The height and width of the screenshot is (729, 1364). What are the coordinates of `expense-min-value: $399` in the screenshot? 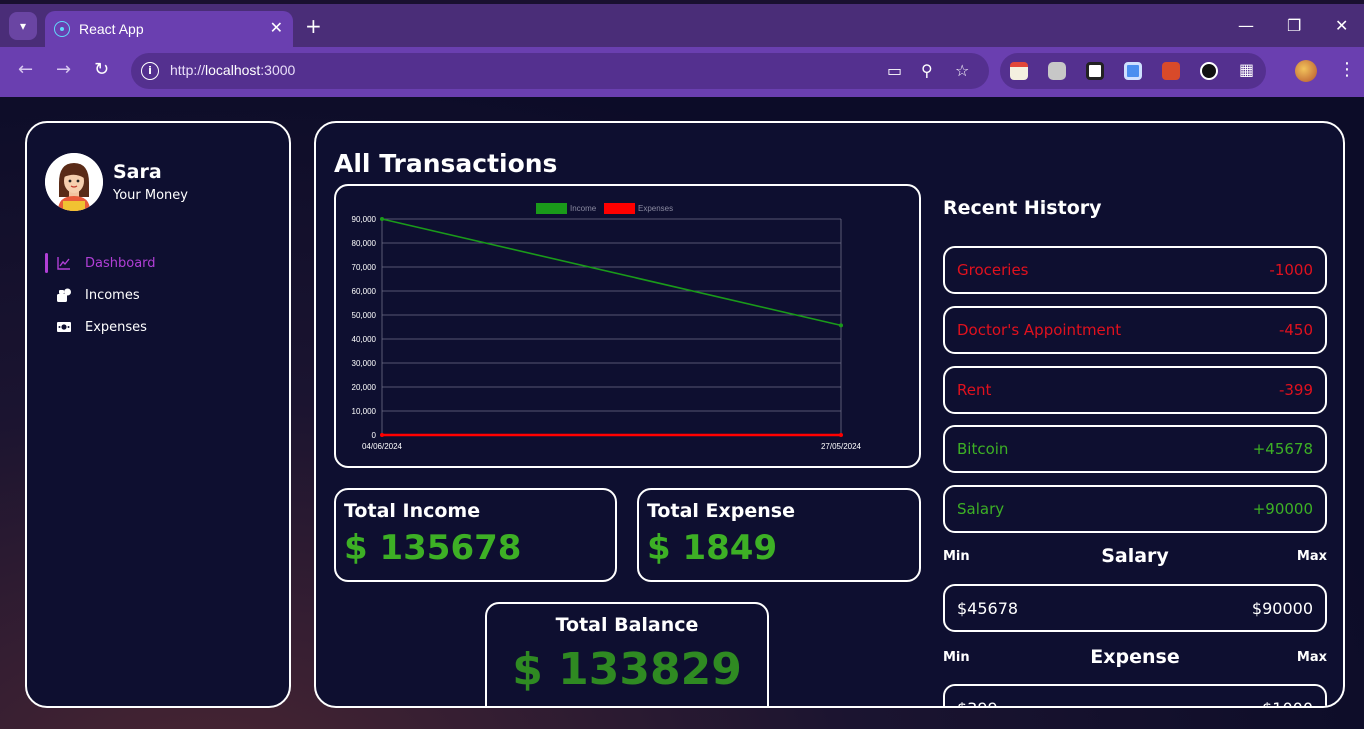 It's located at (977, 703).